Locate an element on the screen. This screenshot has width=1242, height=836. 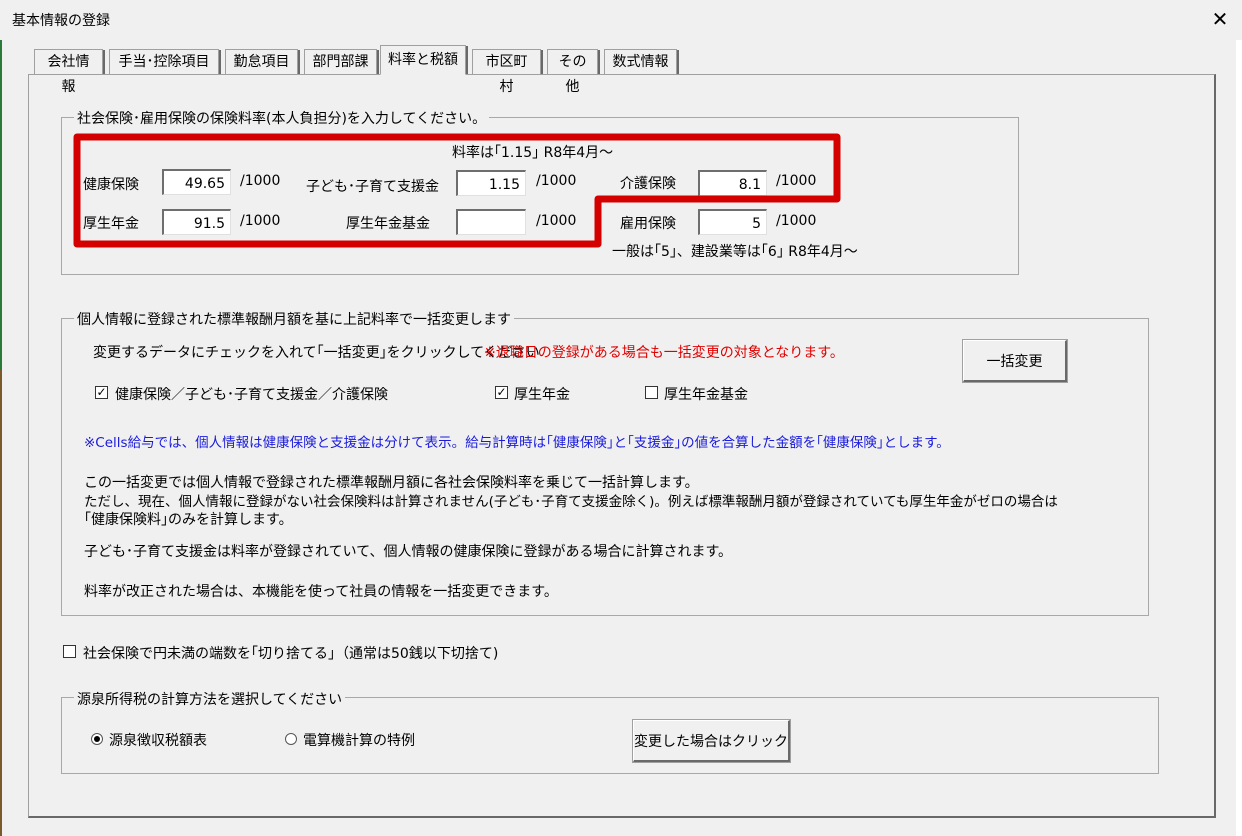
window-title: 基本情報の登録 is located at coordinates (61, 21).